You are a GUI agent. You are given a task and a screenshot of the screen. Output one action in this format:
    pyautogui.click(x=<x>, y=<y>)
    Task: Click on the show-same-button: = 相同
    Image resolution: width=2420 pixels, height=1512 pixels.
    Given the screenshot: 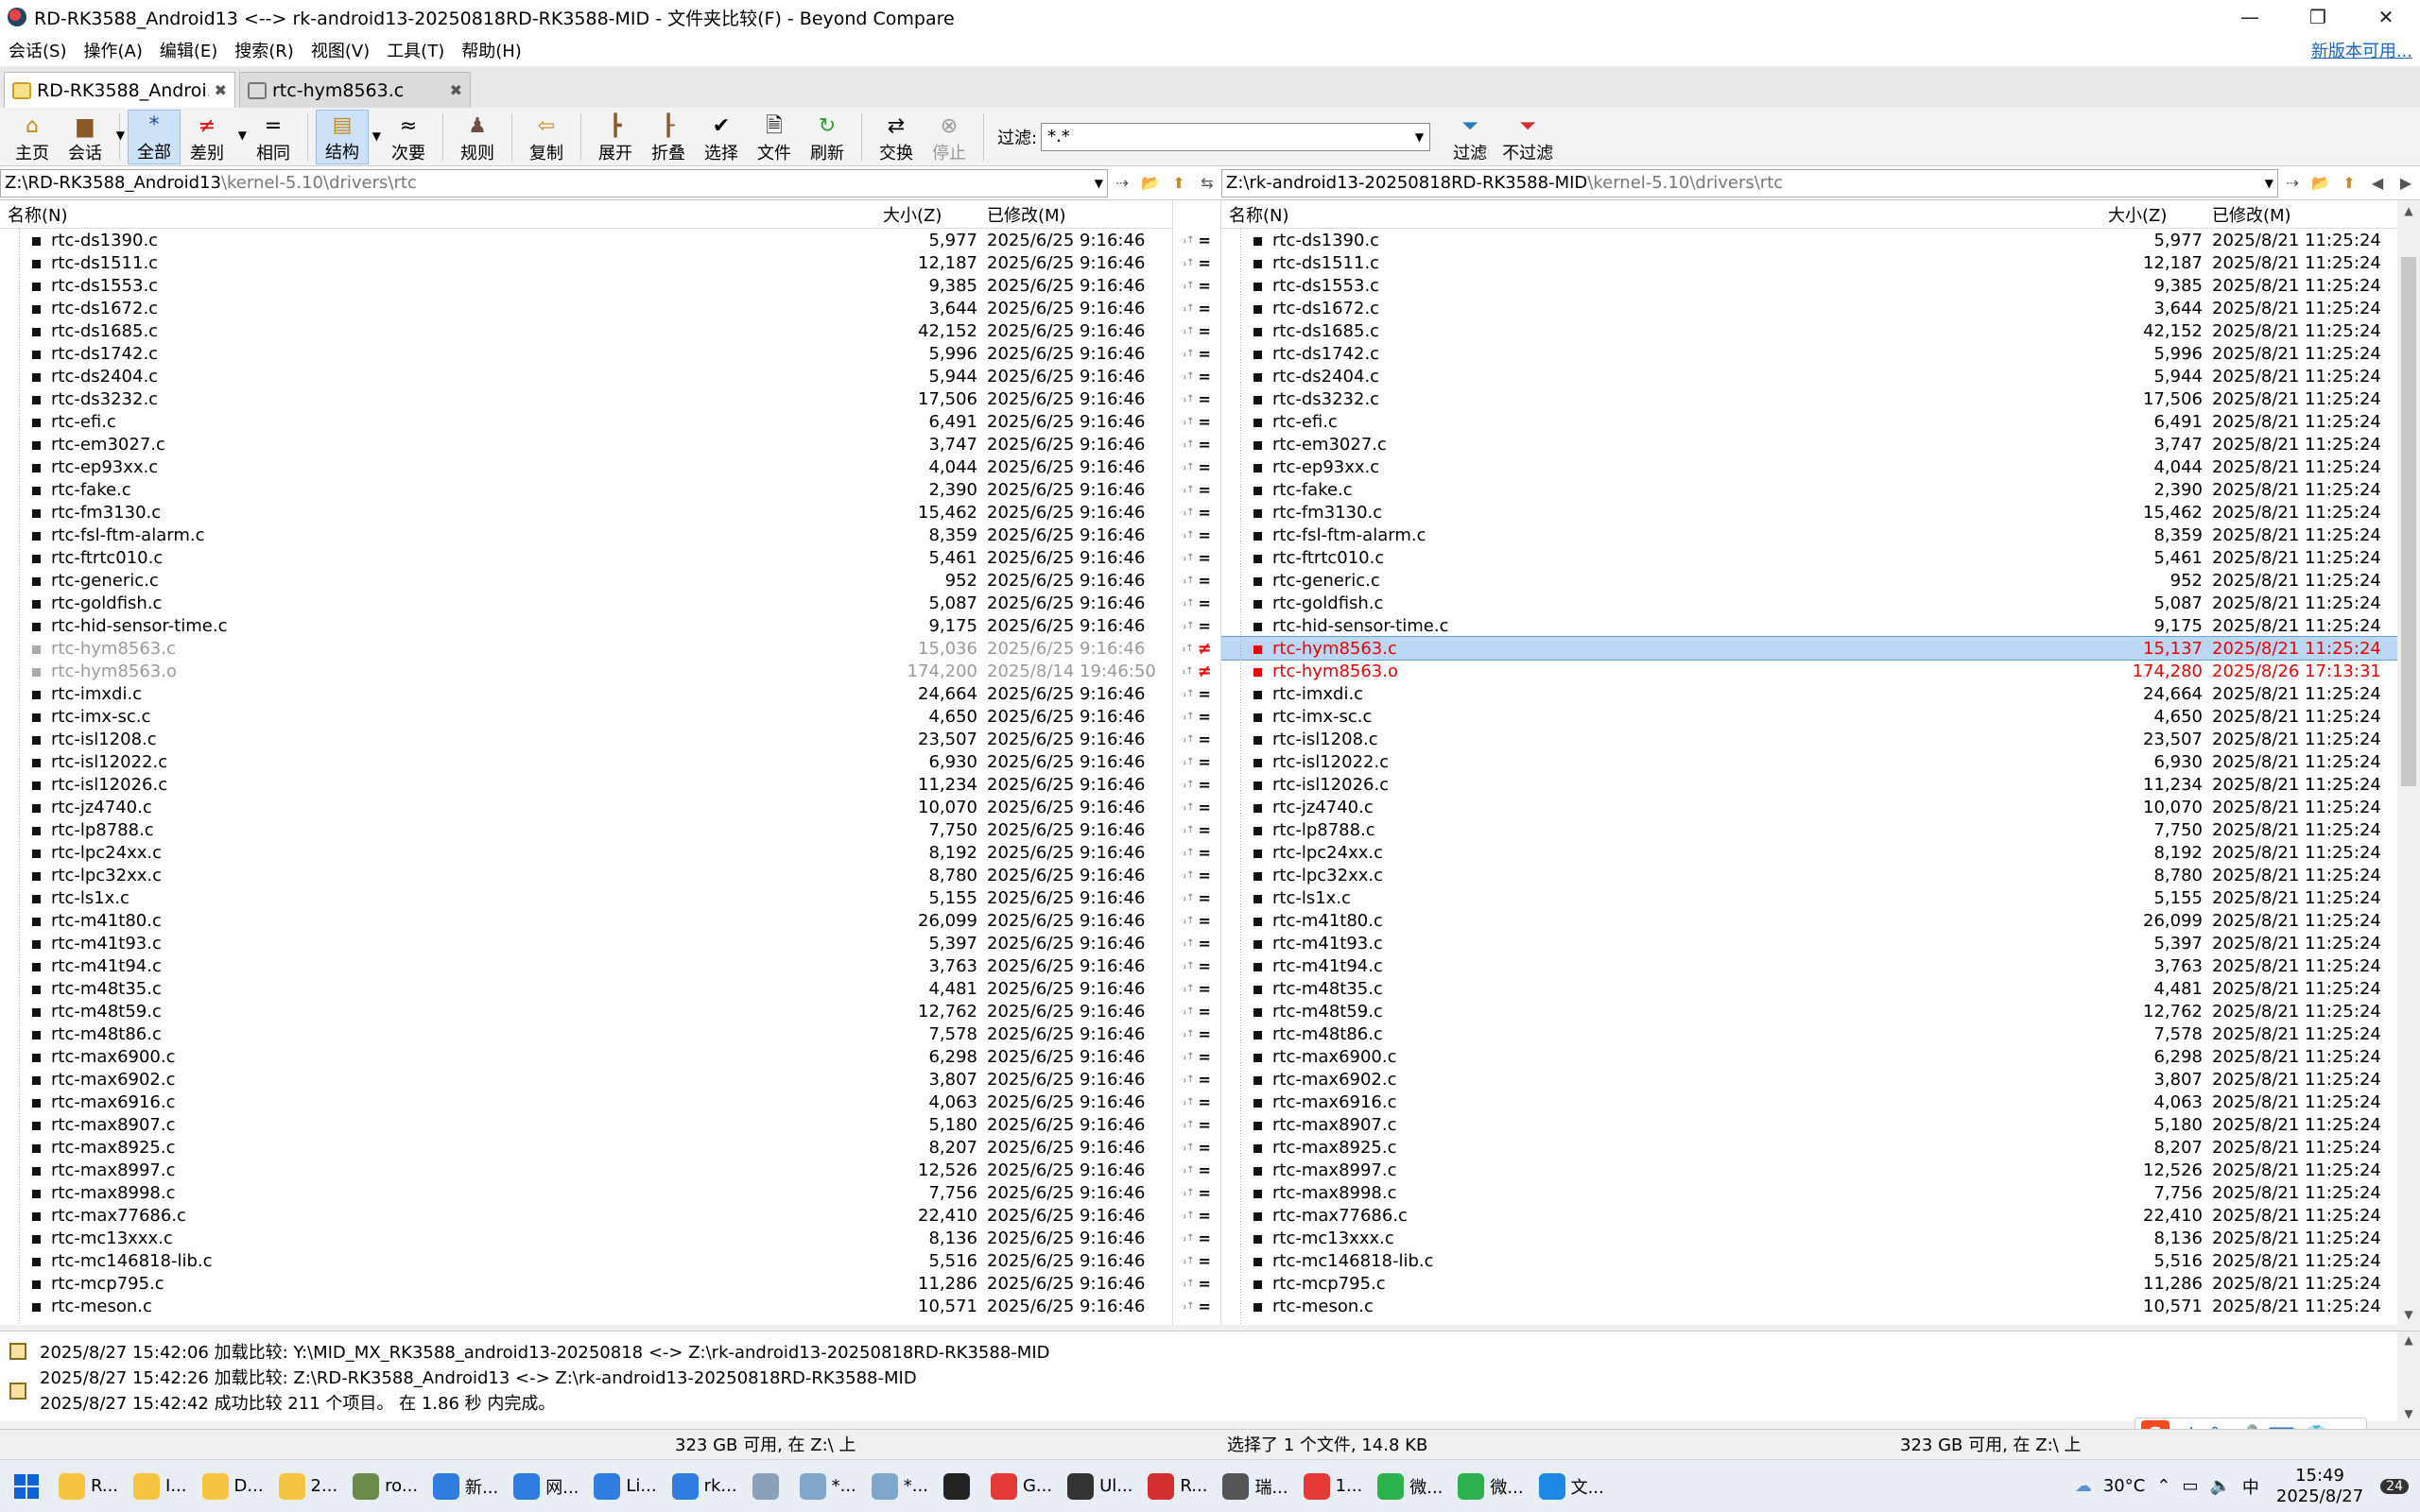 What is the action you would take?
    pyautogui.click(x=273, y=137)
    